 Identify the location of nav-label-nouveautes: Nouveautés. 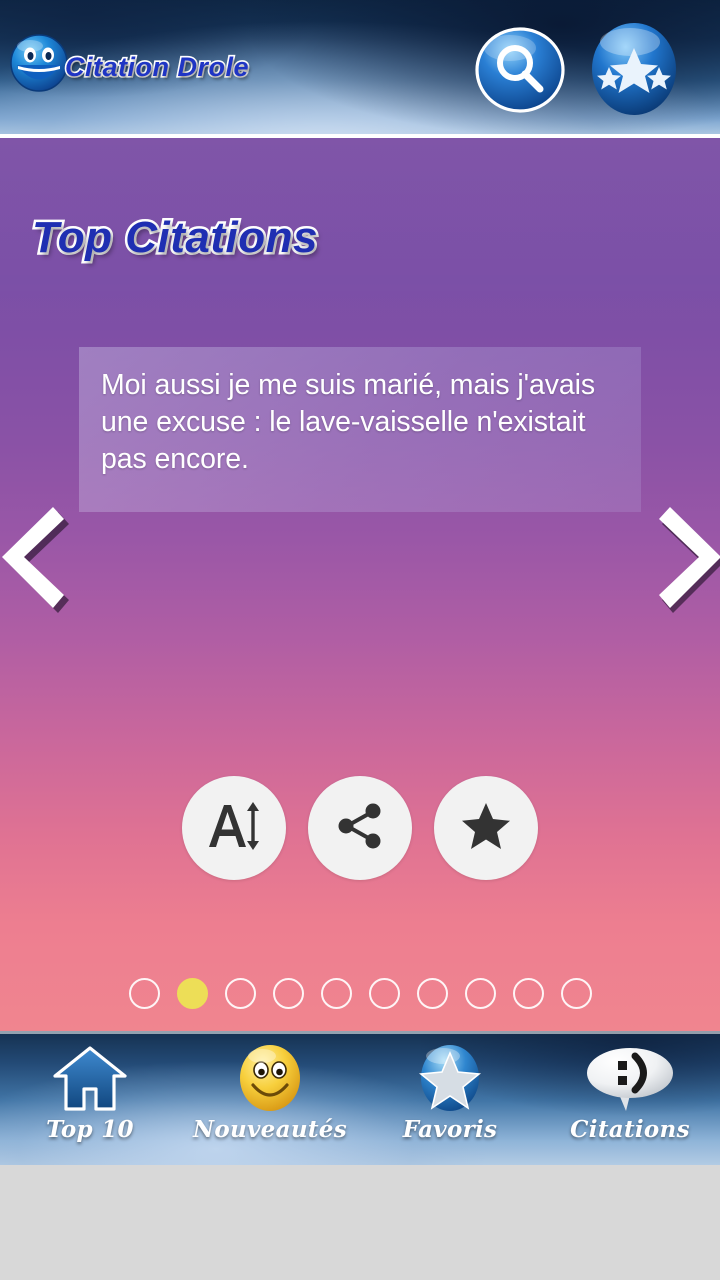
(270, 1129).